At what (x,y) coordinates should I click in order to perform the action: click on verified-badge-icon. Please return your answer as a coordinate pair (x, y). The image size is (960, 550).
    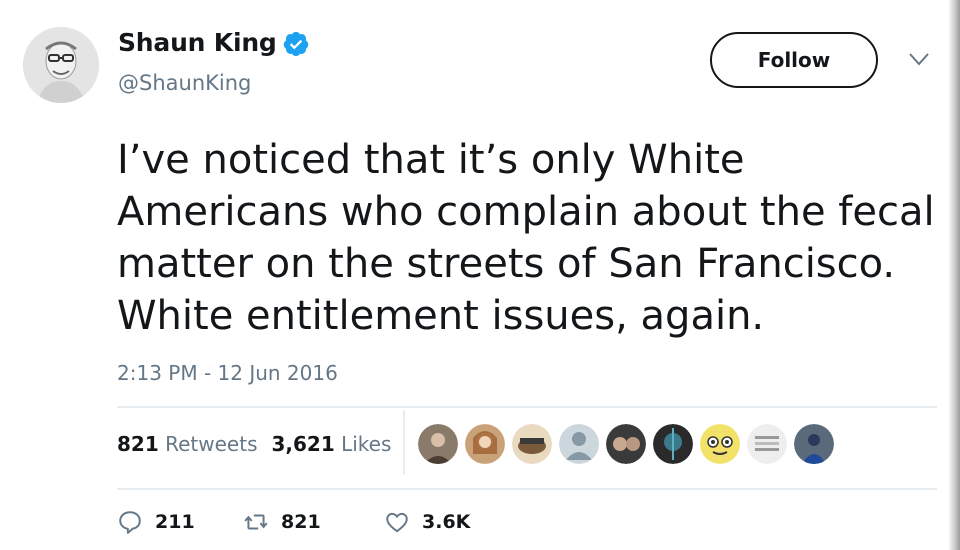
    Looking at the image, I should click on (296, 44).